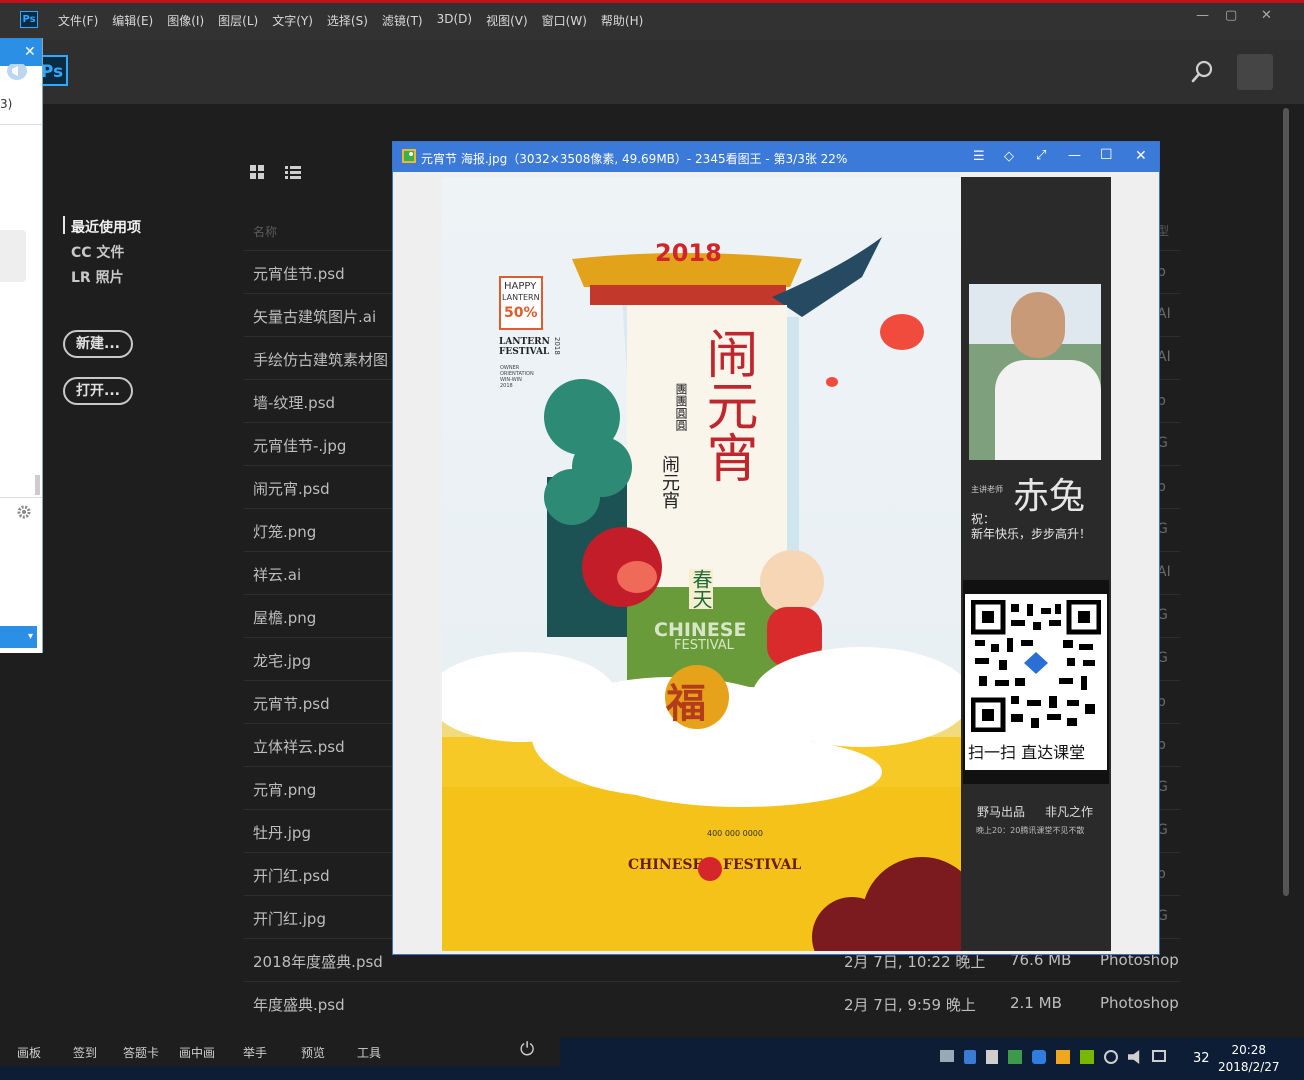 This screenshot has width=1304, height=1080. Describe the element at coordinates (299, 1005) in the screenshot. I see `file-name: 年度盛典.psd` at that location.